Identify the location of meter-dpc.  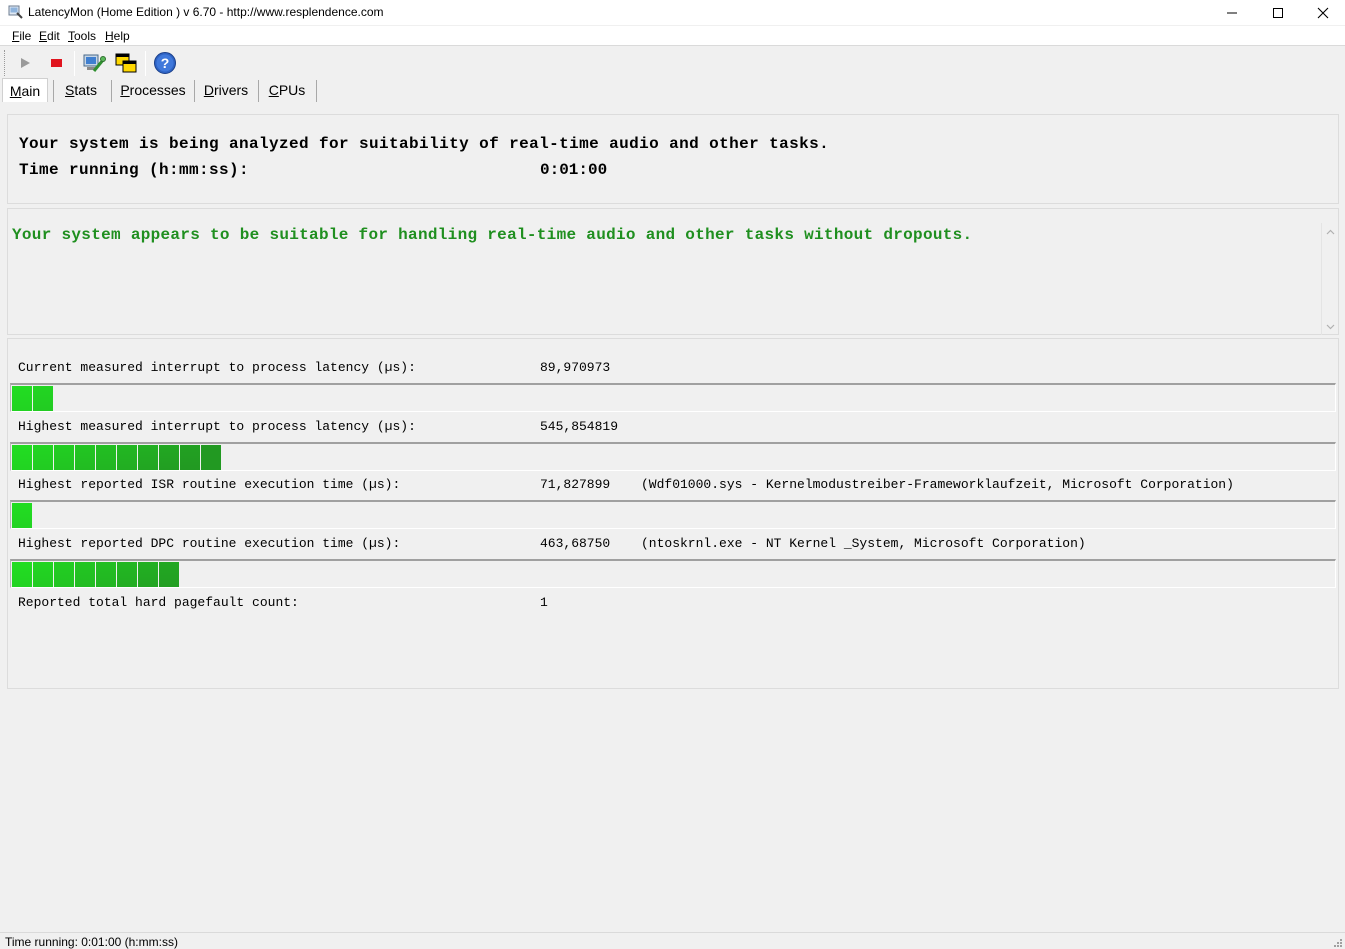
(673, 573).